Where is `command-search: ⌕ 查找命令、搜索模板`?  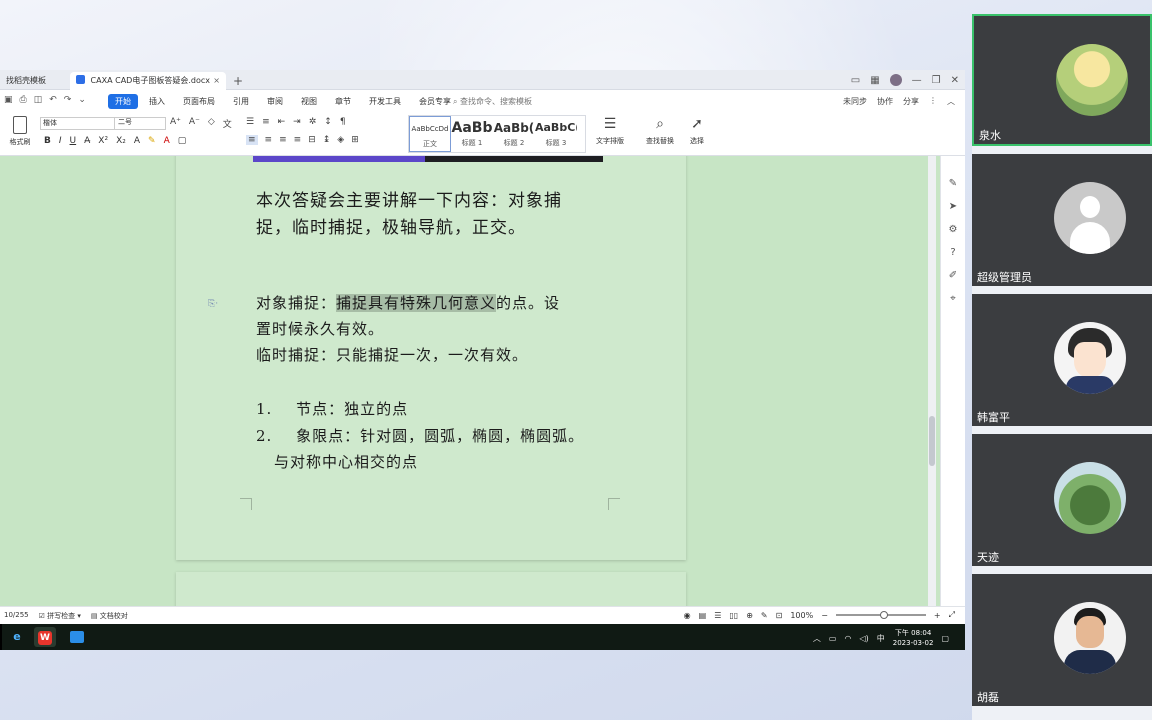 command-search: ⌕ 查找命令、搜索模板 is located at coordinates (492, 101).